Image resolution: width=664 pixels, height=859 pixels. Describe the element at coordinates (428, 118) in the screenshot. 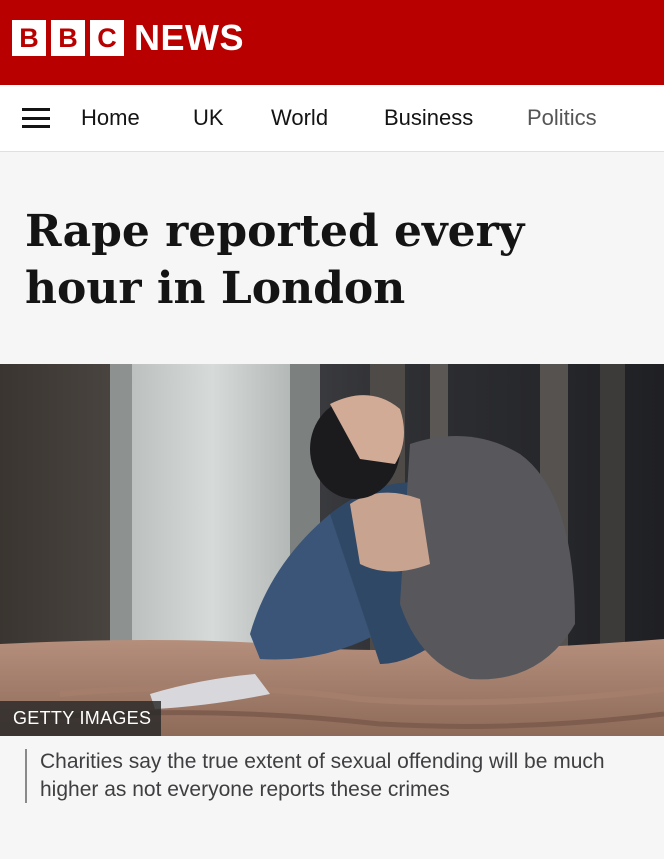

I see `nav-item-business: Business` at that location.